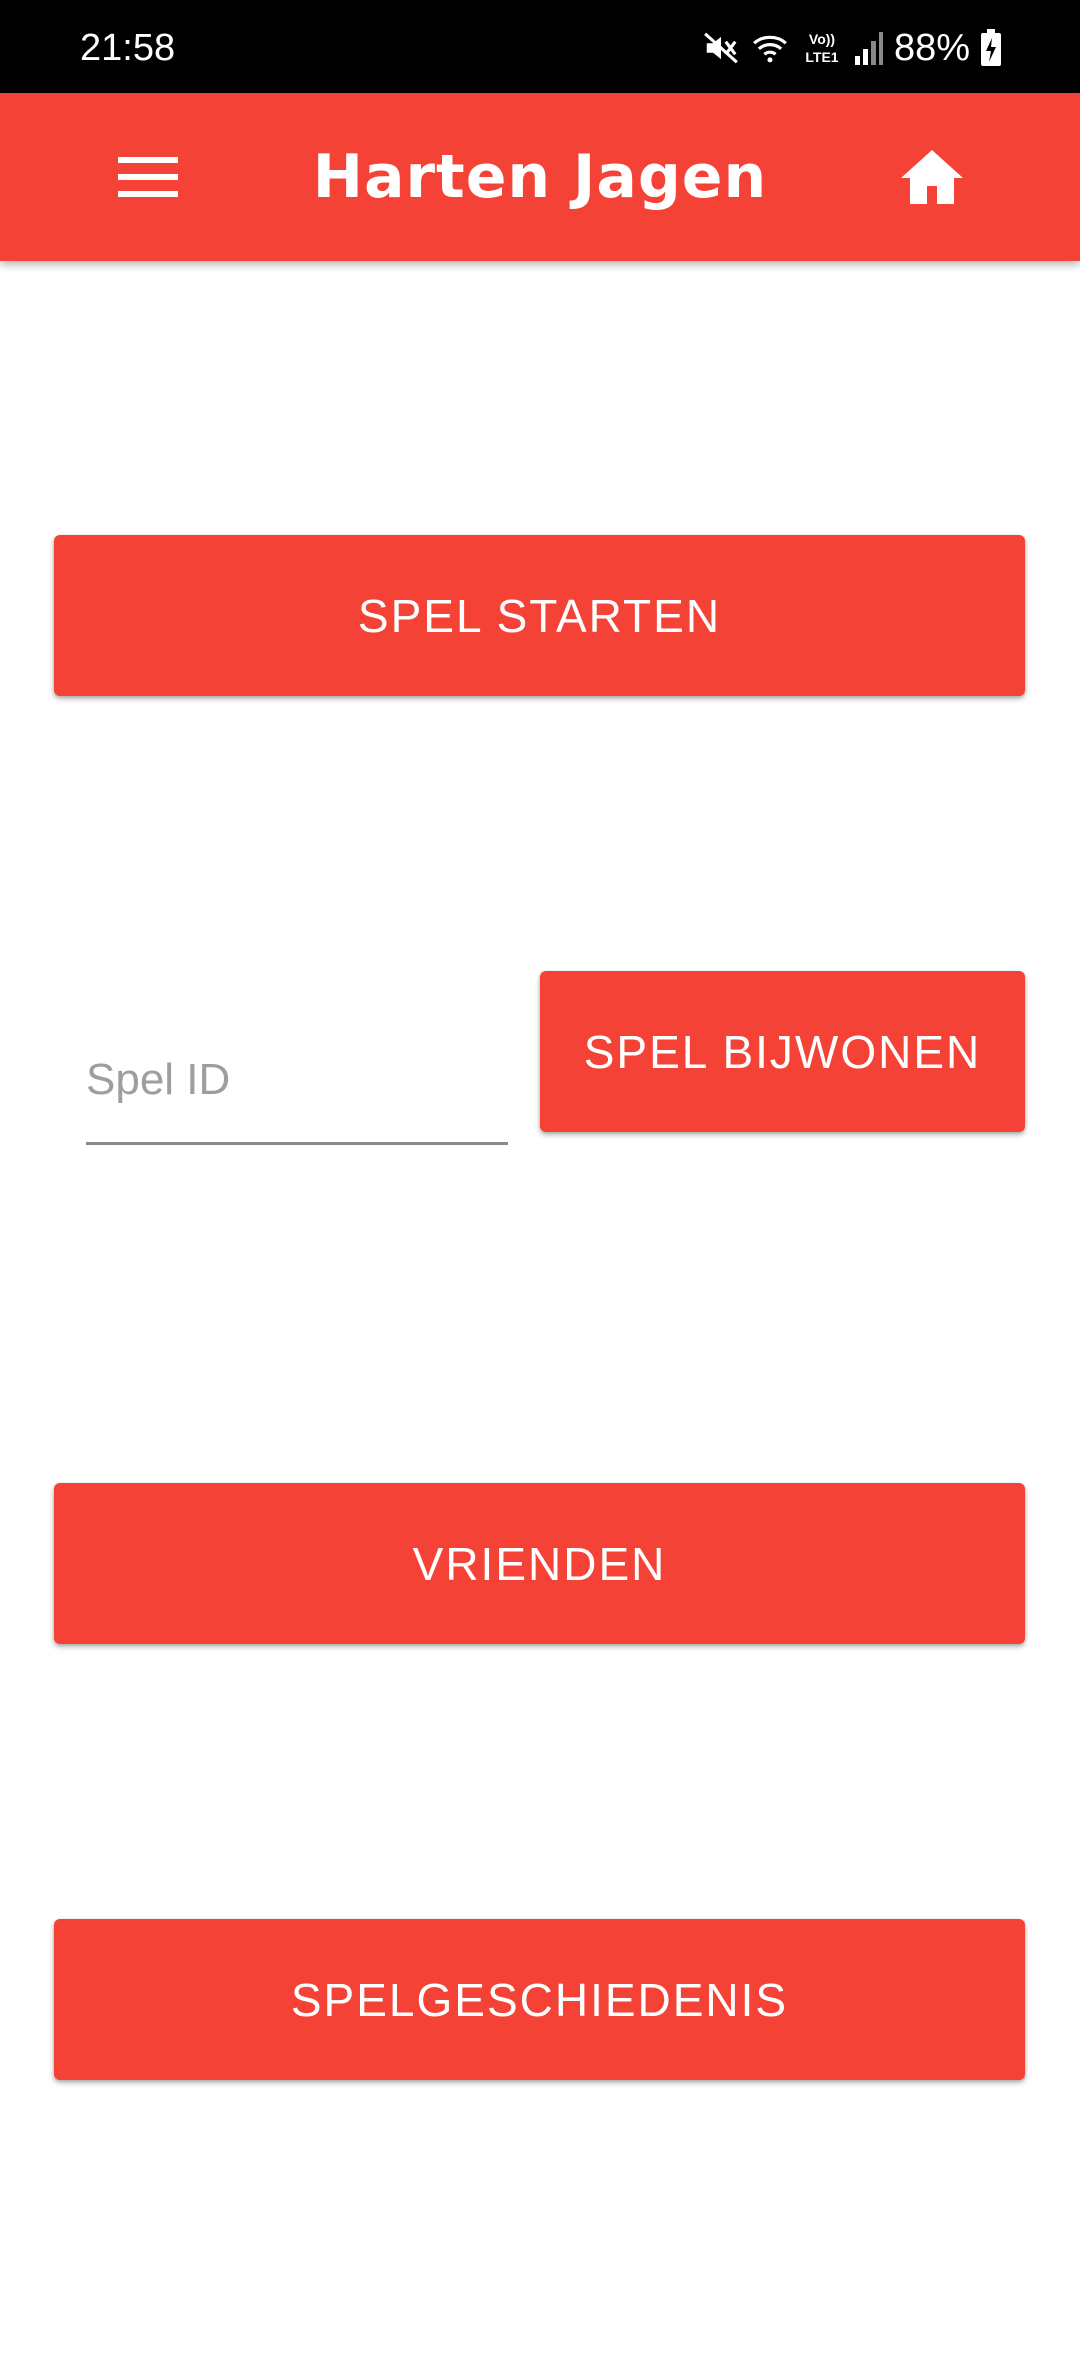 The image size is (1080, 2355). I want to click on svg-text: LTE1, so click(821, 57).